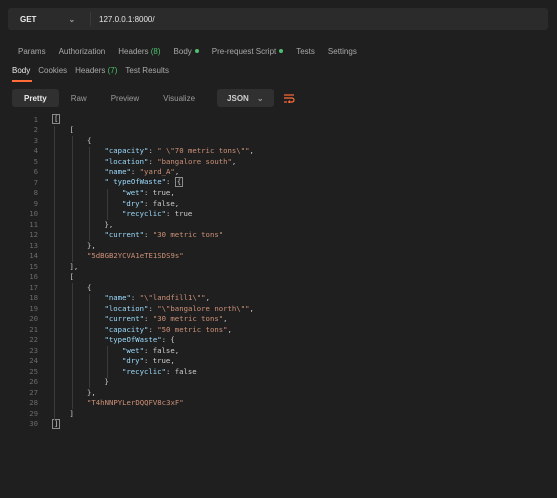 Image resolution: width=557 pixels, height=498 pixels. What do you see at coordinates (126, 329) in the screenshot?
I see `json-key: "capacity"` at bounding box center [126, 329].